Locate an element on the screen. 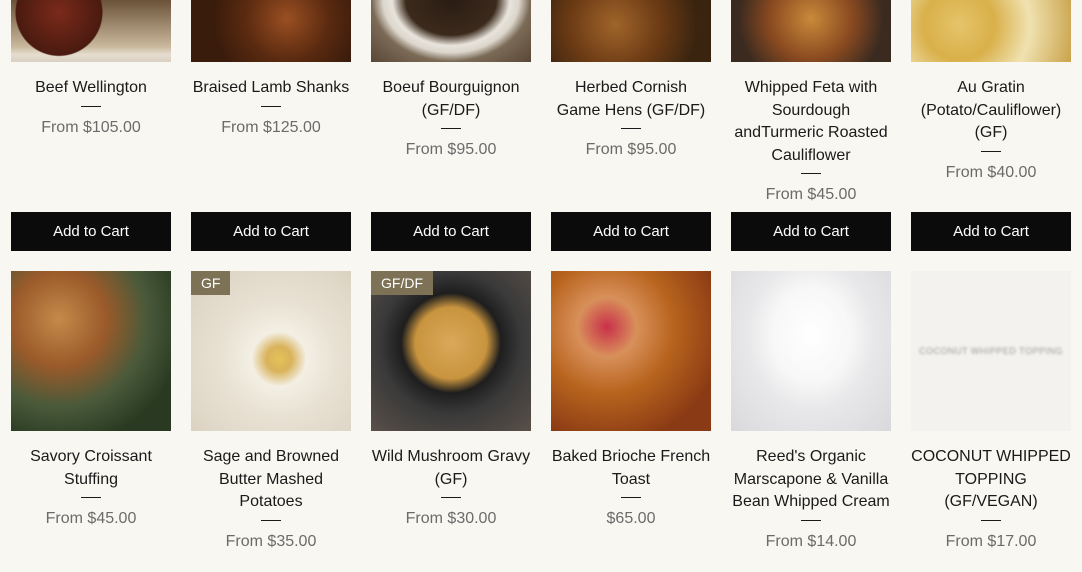  product-title: COCONUT WHIPPED TOPPING (GF/VEGAN) is located at coordinates (991, 479).